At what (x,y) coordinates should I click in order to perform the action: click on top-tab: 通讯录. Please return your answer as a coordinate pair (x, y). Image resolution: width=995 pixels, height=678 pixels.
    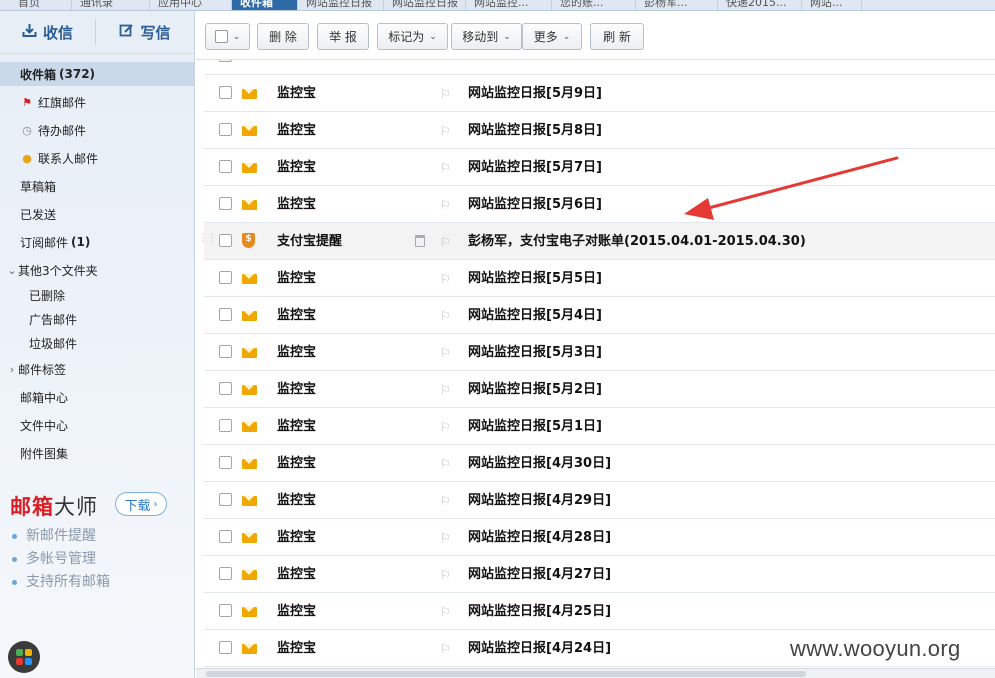
    Looking at the image, I should click on (111, 5).